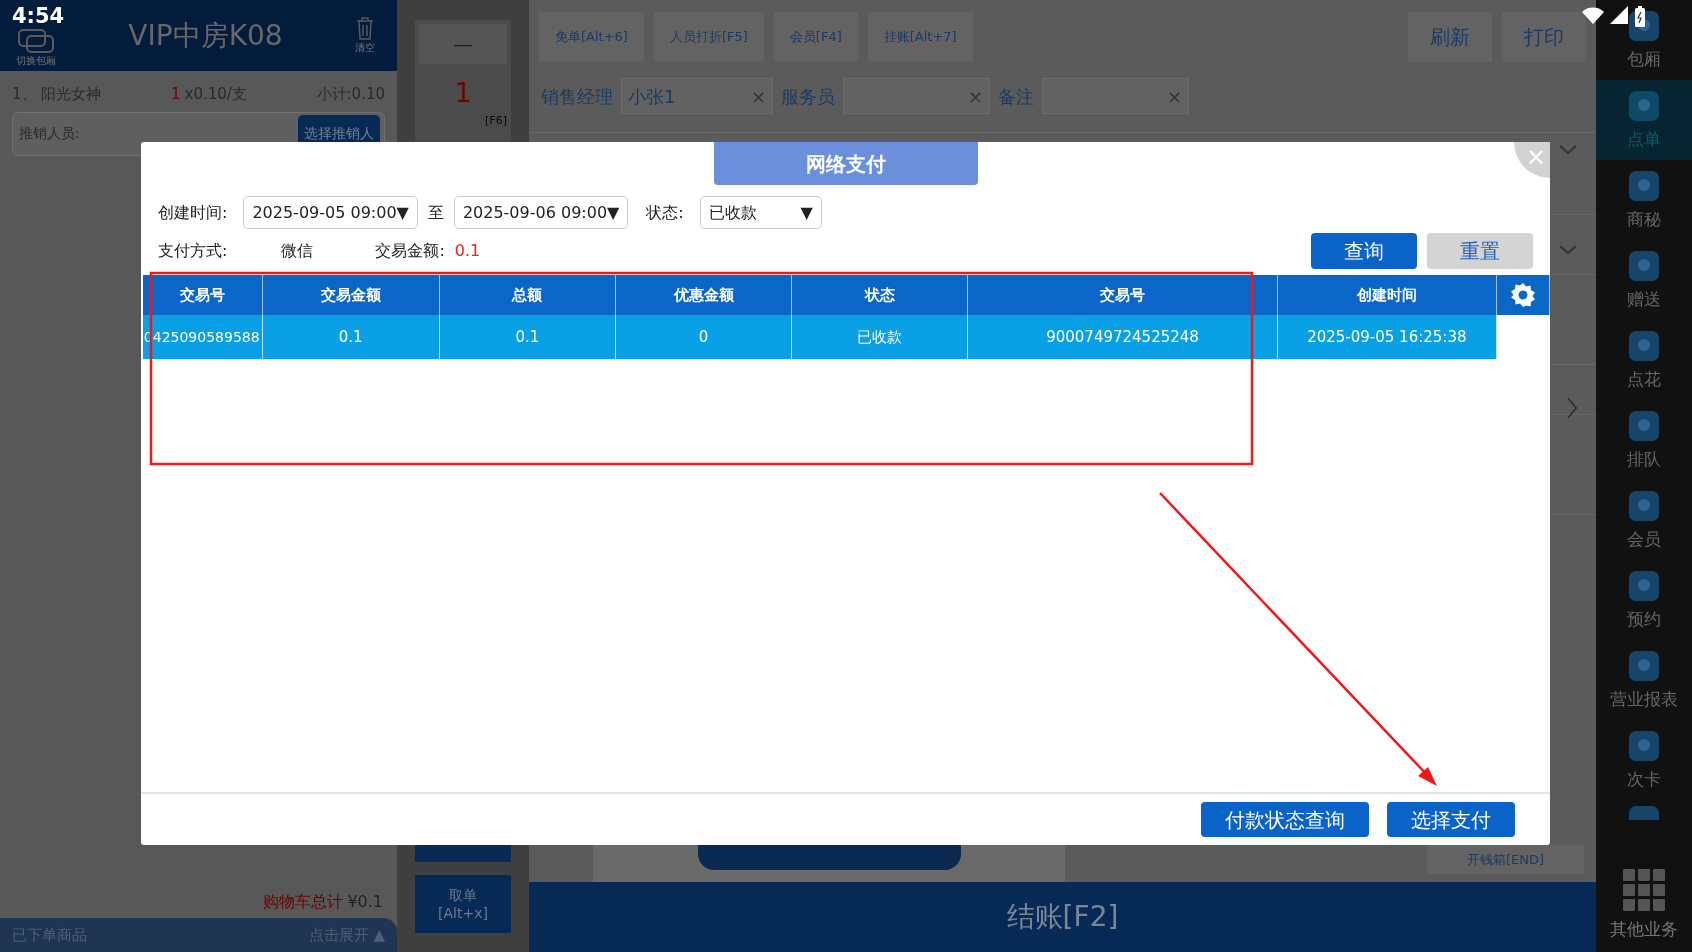 This screenshot has height=952, width=1692. I want to click on cash-drawer-button: 开钱箱[END], so click(1505, 859).